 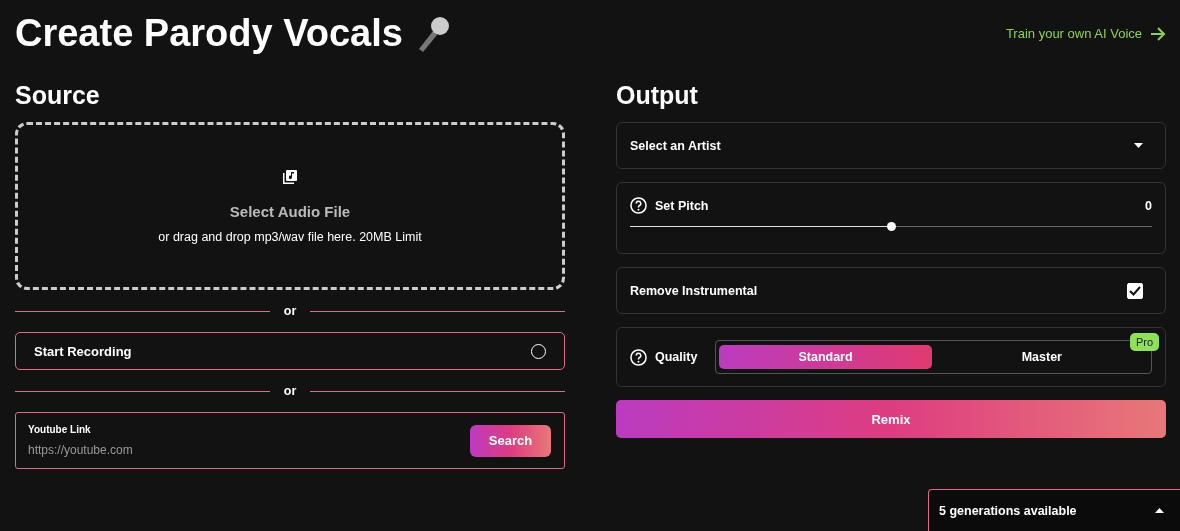 What do you see at coordinates (1135, 290) in the screenshot?
I see `checkbox` at bounding box center [1135, 290].